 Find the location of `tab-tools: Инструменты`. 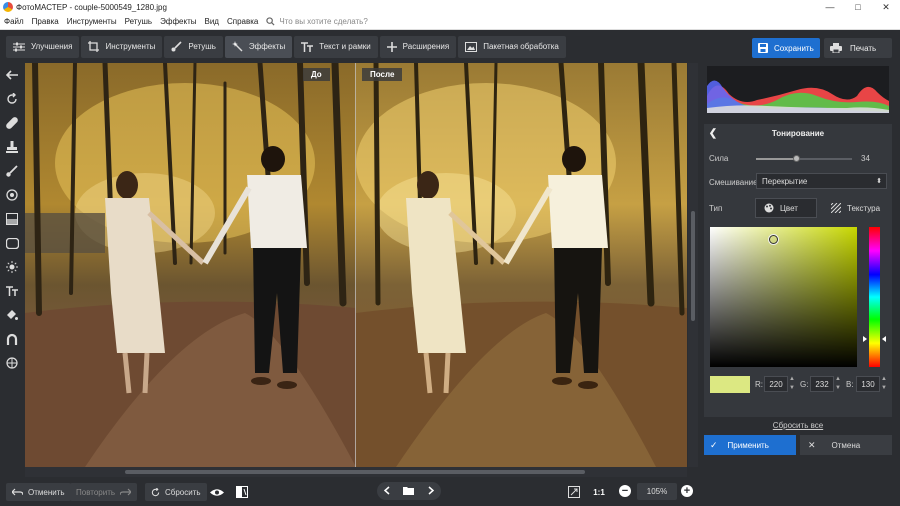

tab-tools: Инструменты is located at coordinates (122, 46).